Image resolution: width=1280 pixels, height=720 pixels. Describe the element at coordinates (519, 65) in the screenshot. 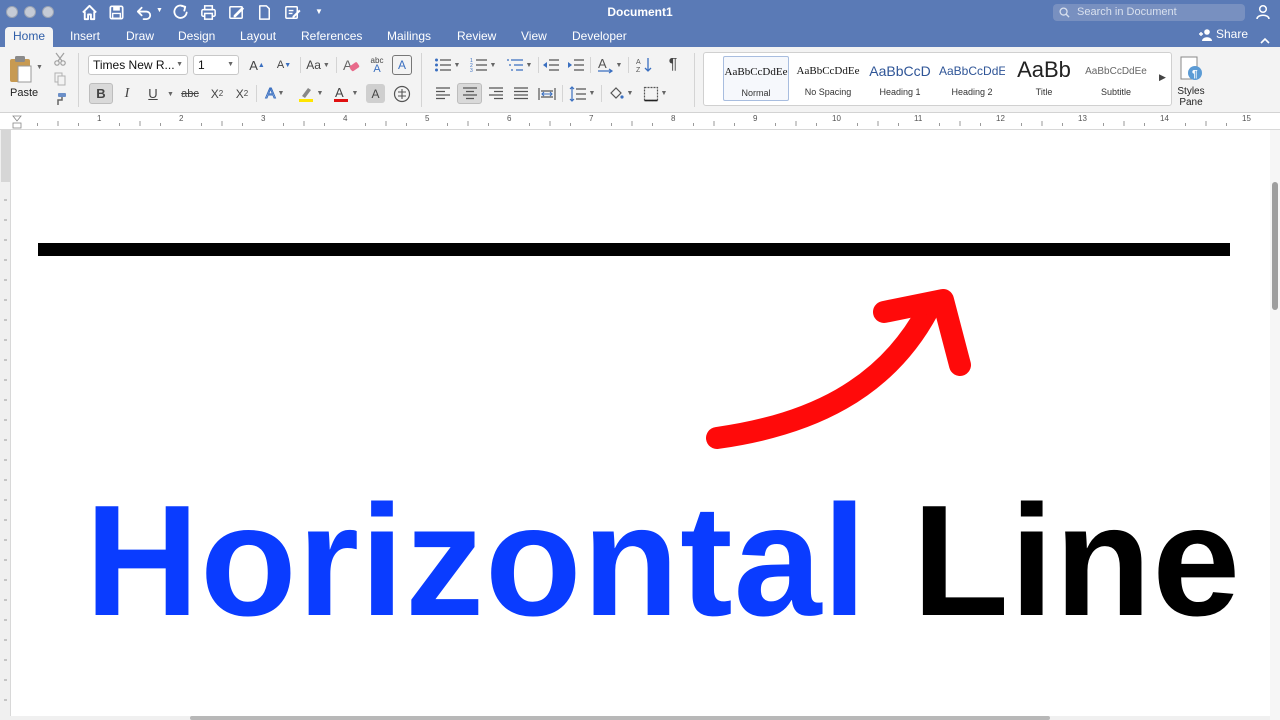

I see `multilevel-list-button: ▼` at that location.